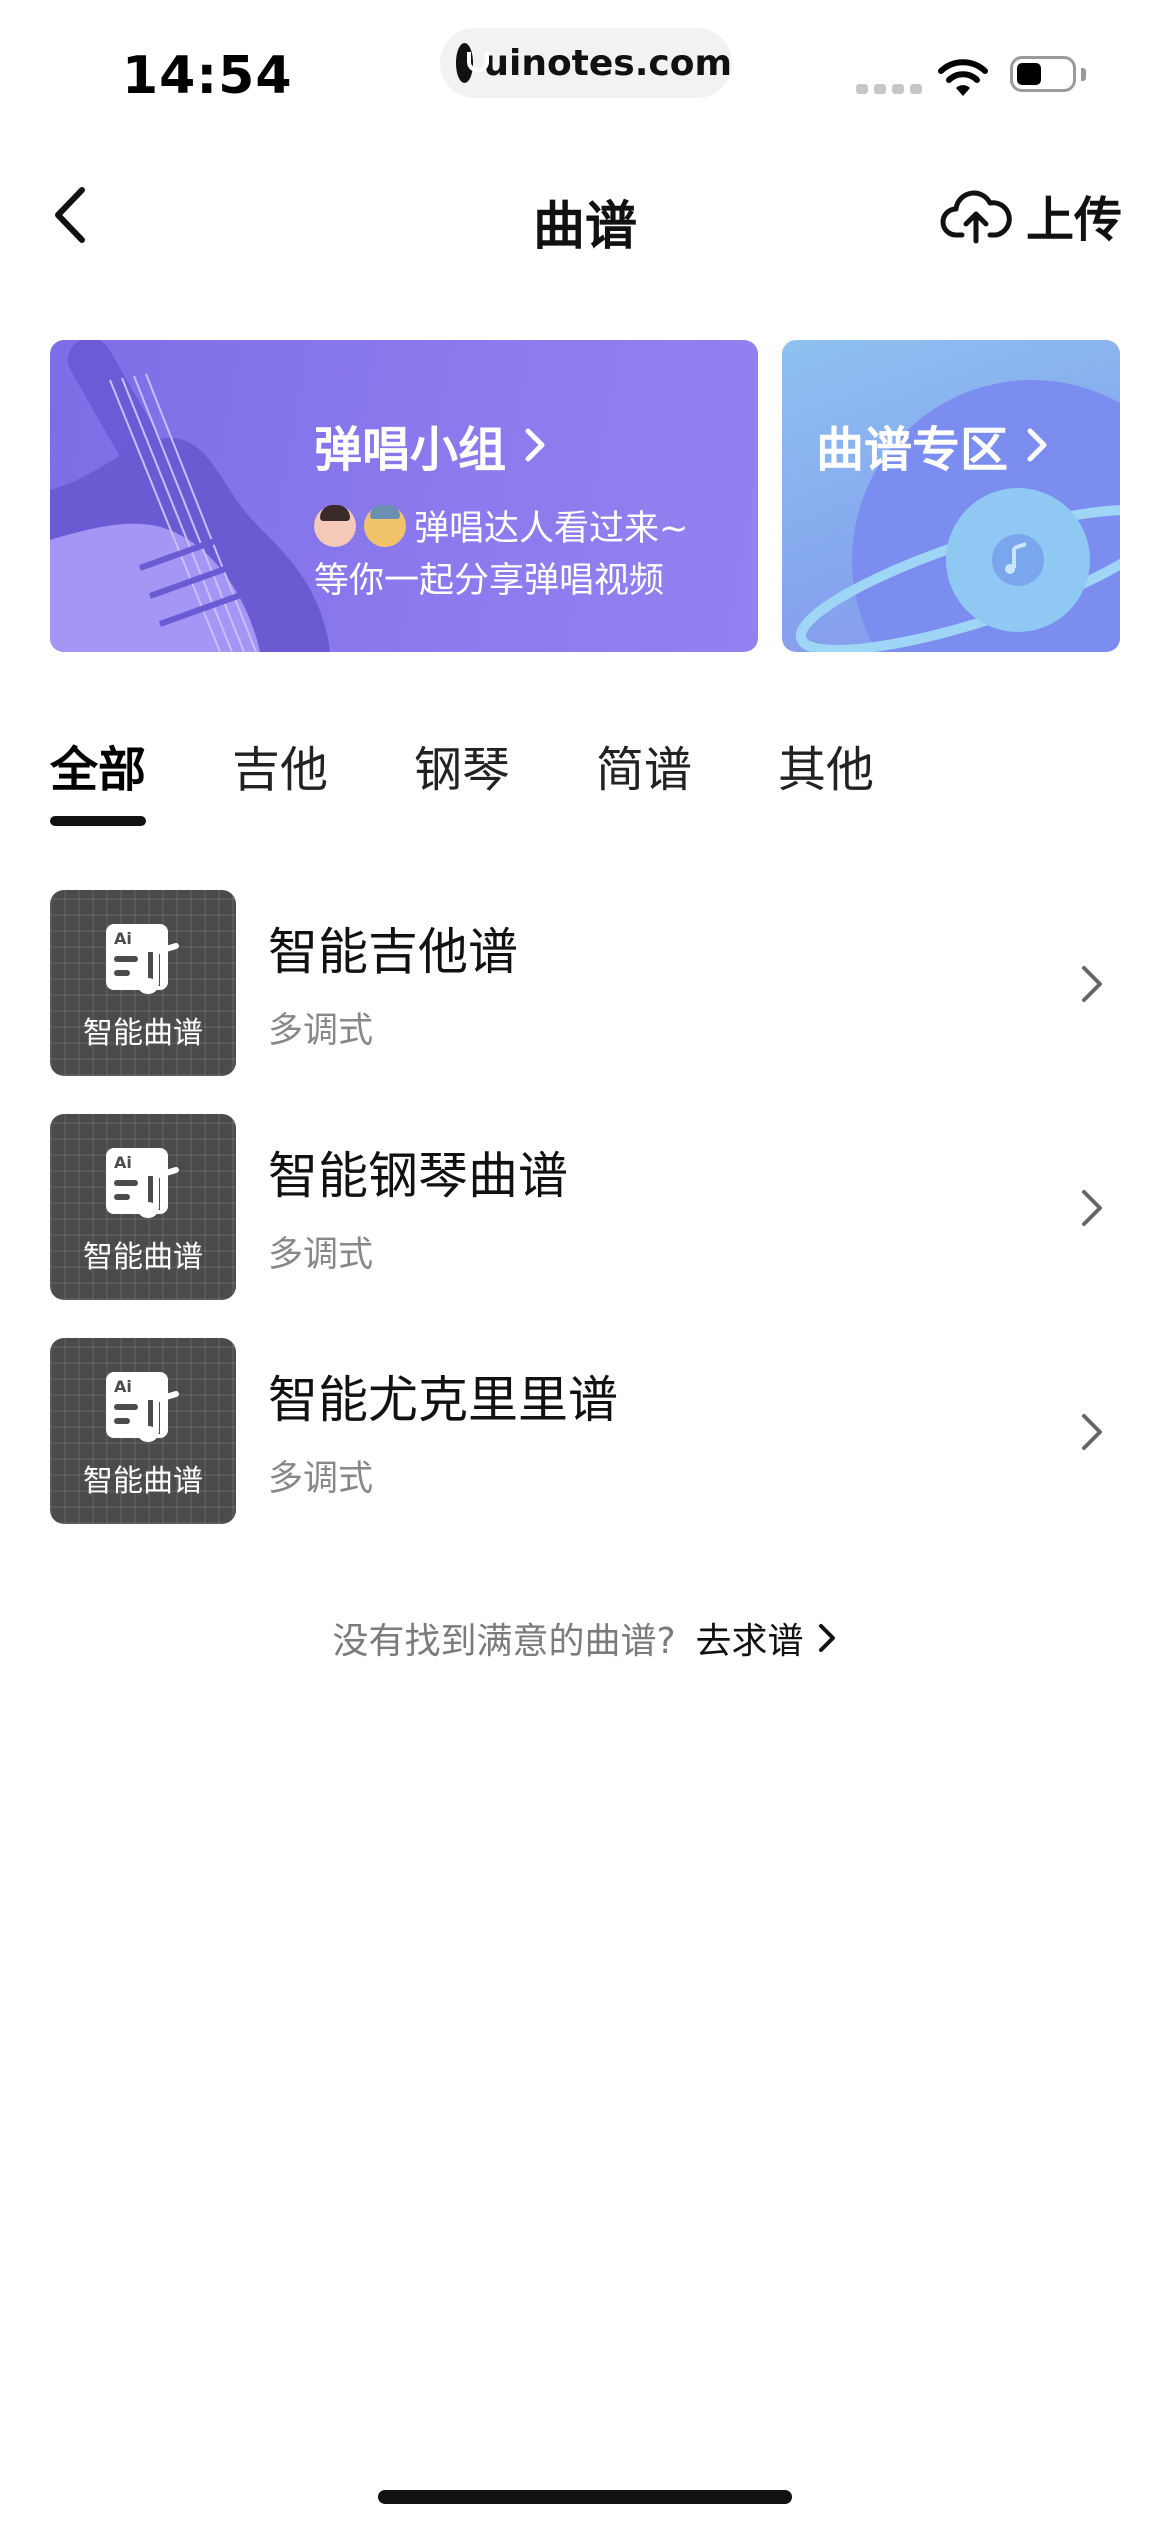 The height and width of the screenshot is (2532, 1170). Describe the element at coordinates (889, 89) in the screenshot. I see `cellular-signal-icon` at that location.